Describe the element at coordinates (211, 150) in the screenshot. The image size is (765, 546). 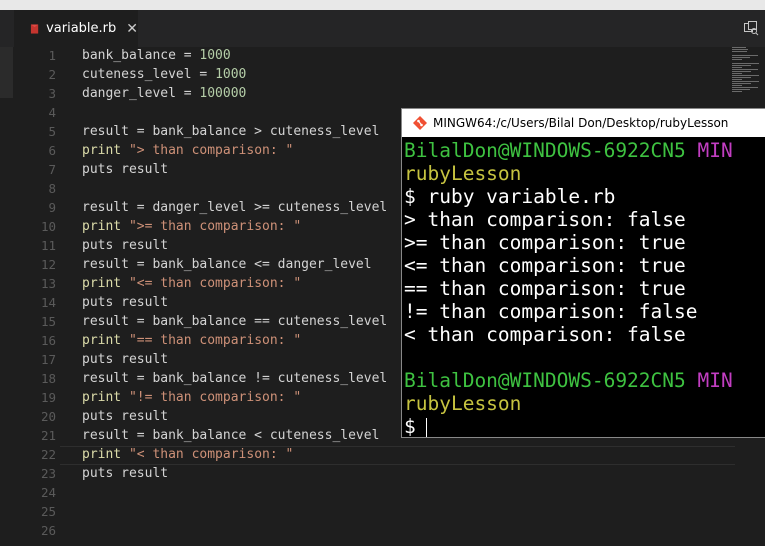
I see `string-literal: "> than comparison: "` at that location.